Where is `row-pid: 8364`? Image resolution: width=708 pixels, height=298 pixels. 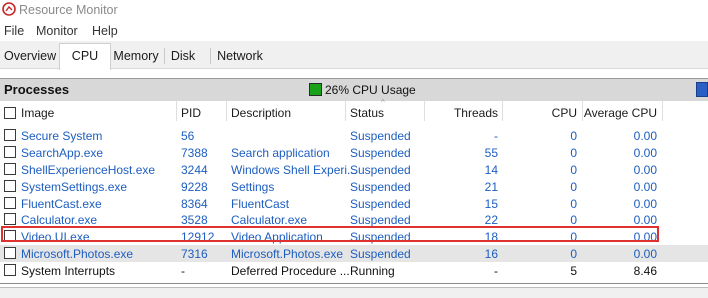
row-pid: 8364 is located at coordinates (194, 204).